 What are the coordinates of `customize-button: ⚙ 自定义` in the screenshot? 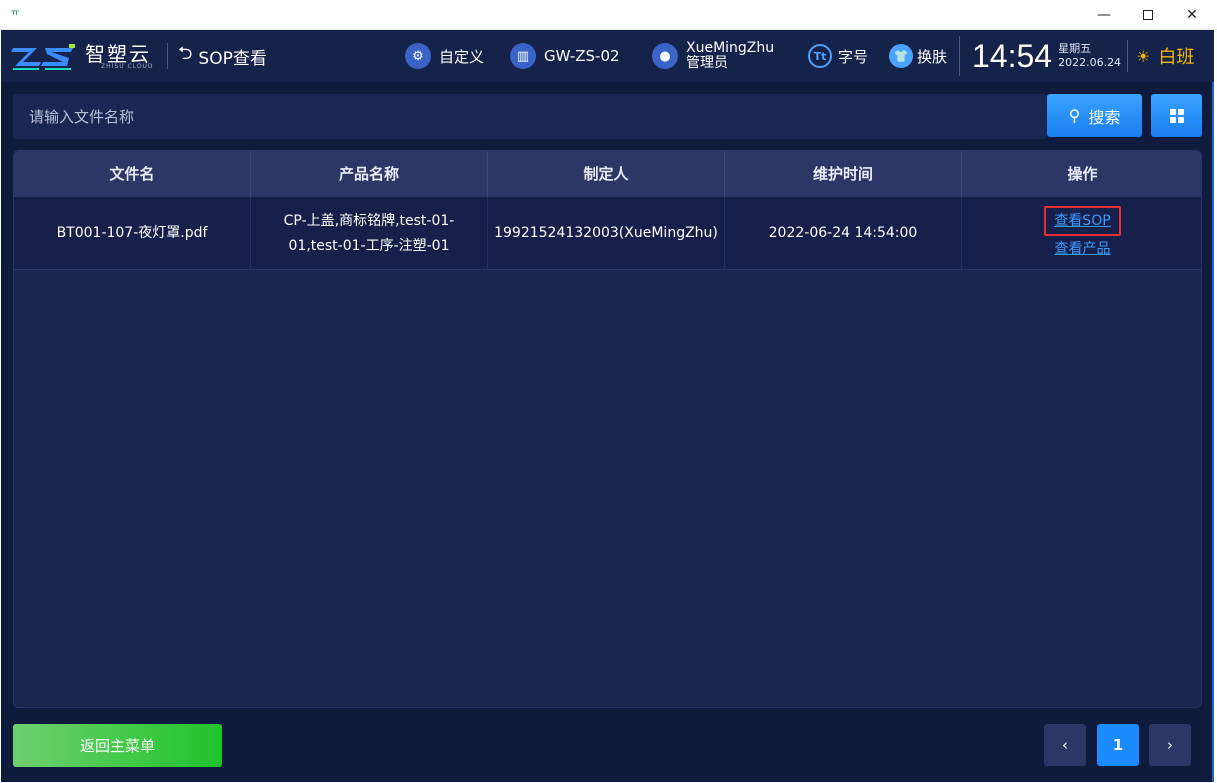 It's located at (444, 56).